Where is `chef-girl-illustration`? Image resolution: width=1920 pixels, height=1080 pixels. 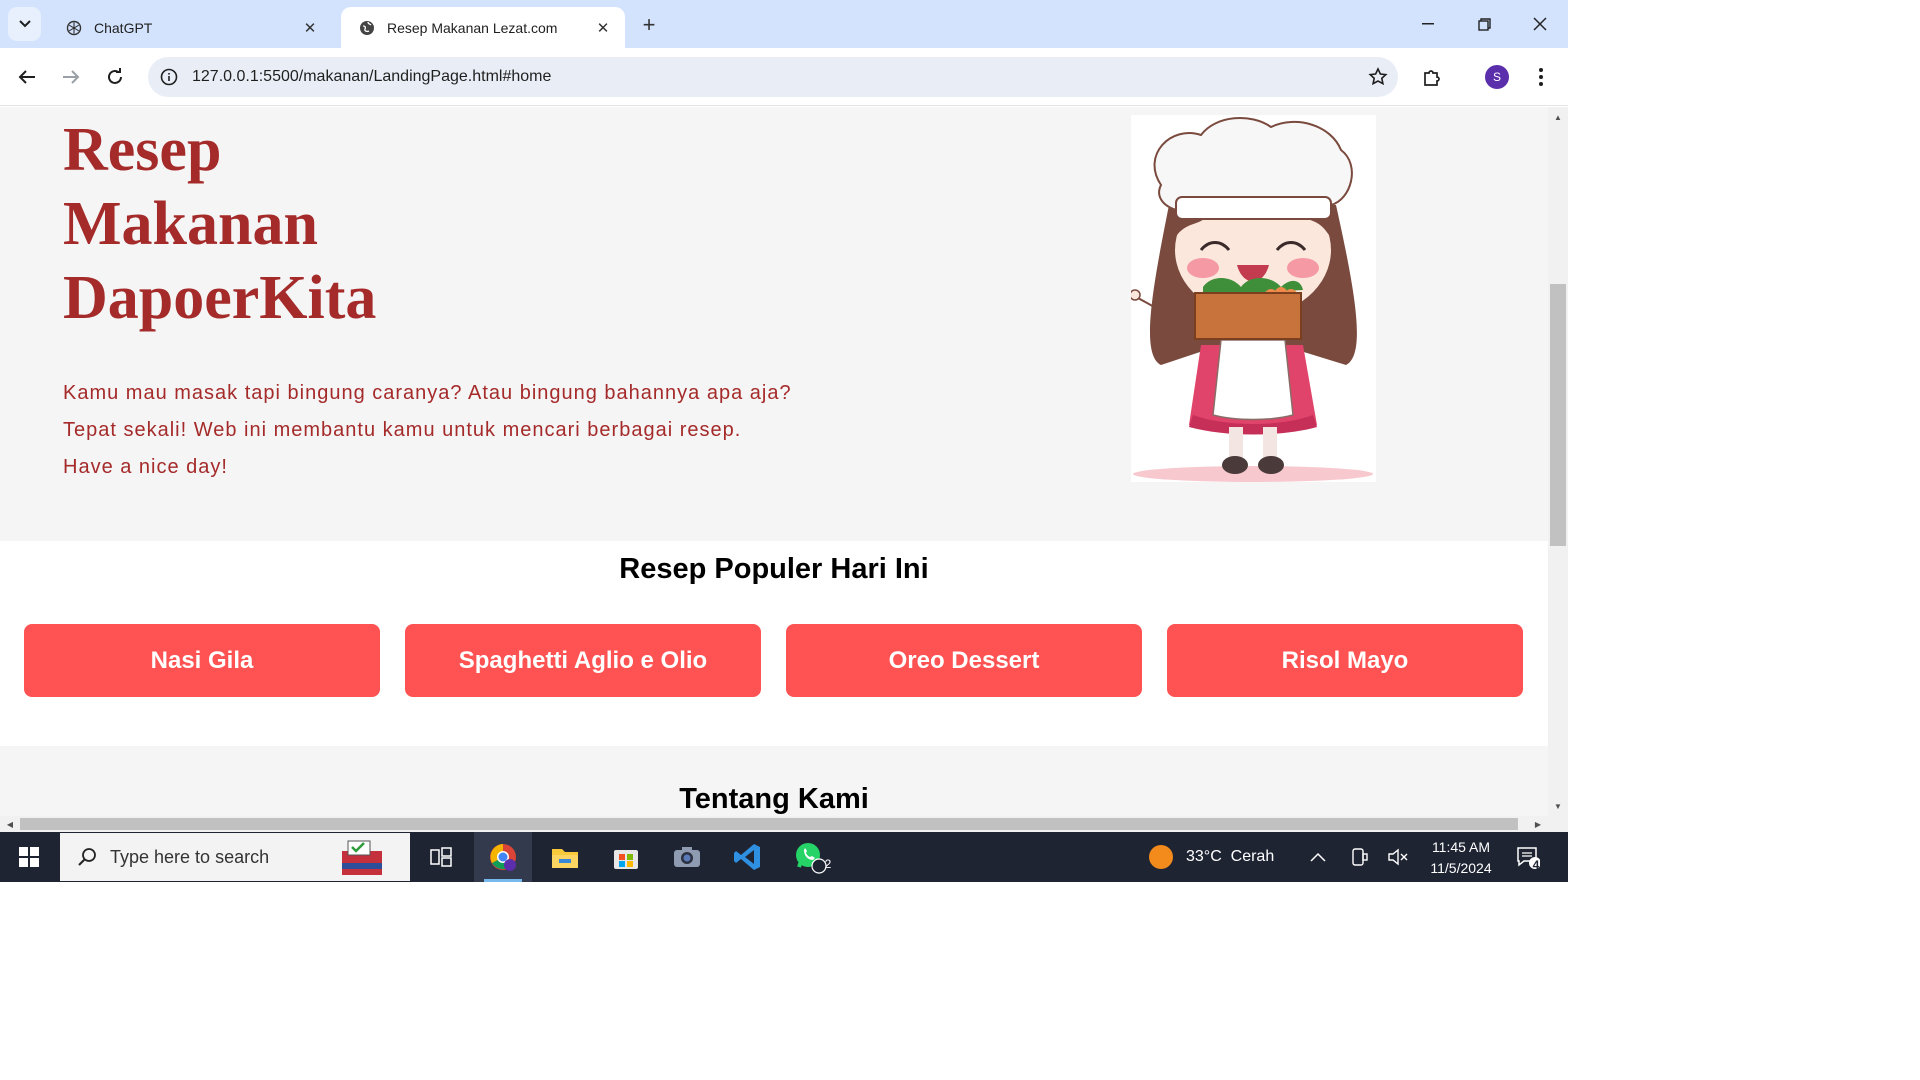
chef-girl-illustration is located at coordinates (1252, 298).